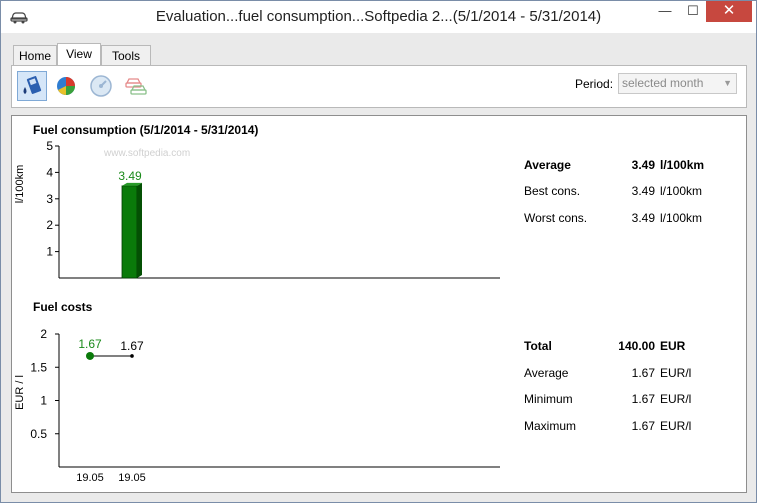 The image size is (757, 503). I want to click on total-cost-value: 140.00, so click(636, 346).